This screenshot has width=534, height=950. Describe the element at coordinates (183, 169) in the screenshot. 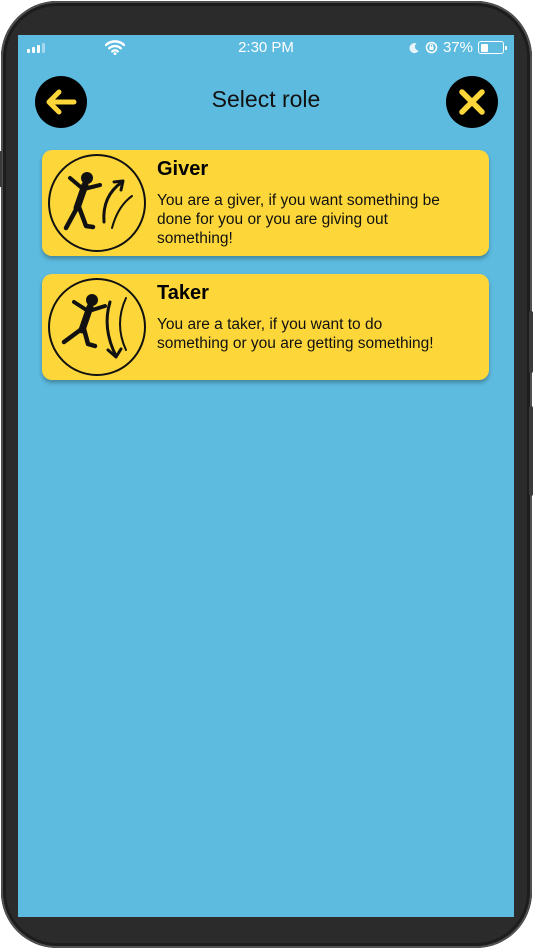

I see `role-title: Giver` at that location.